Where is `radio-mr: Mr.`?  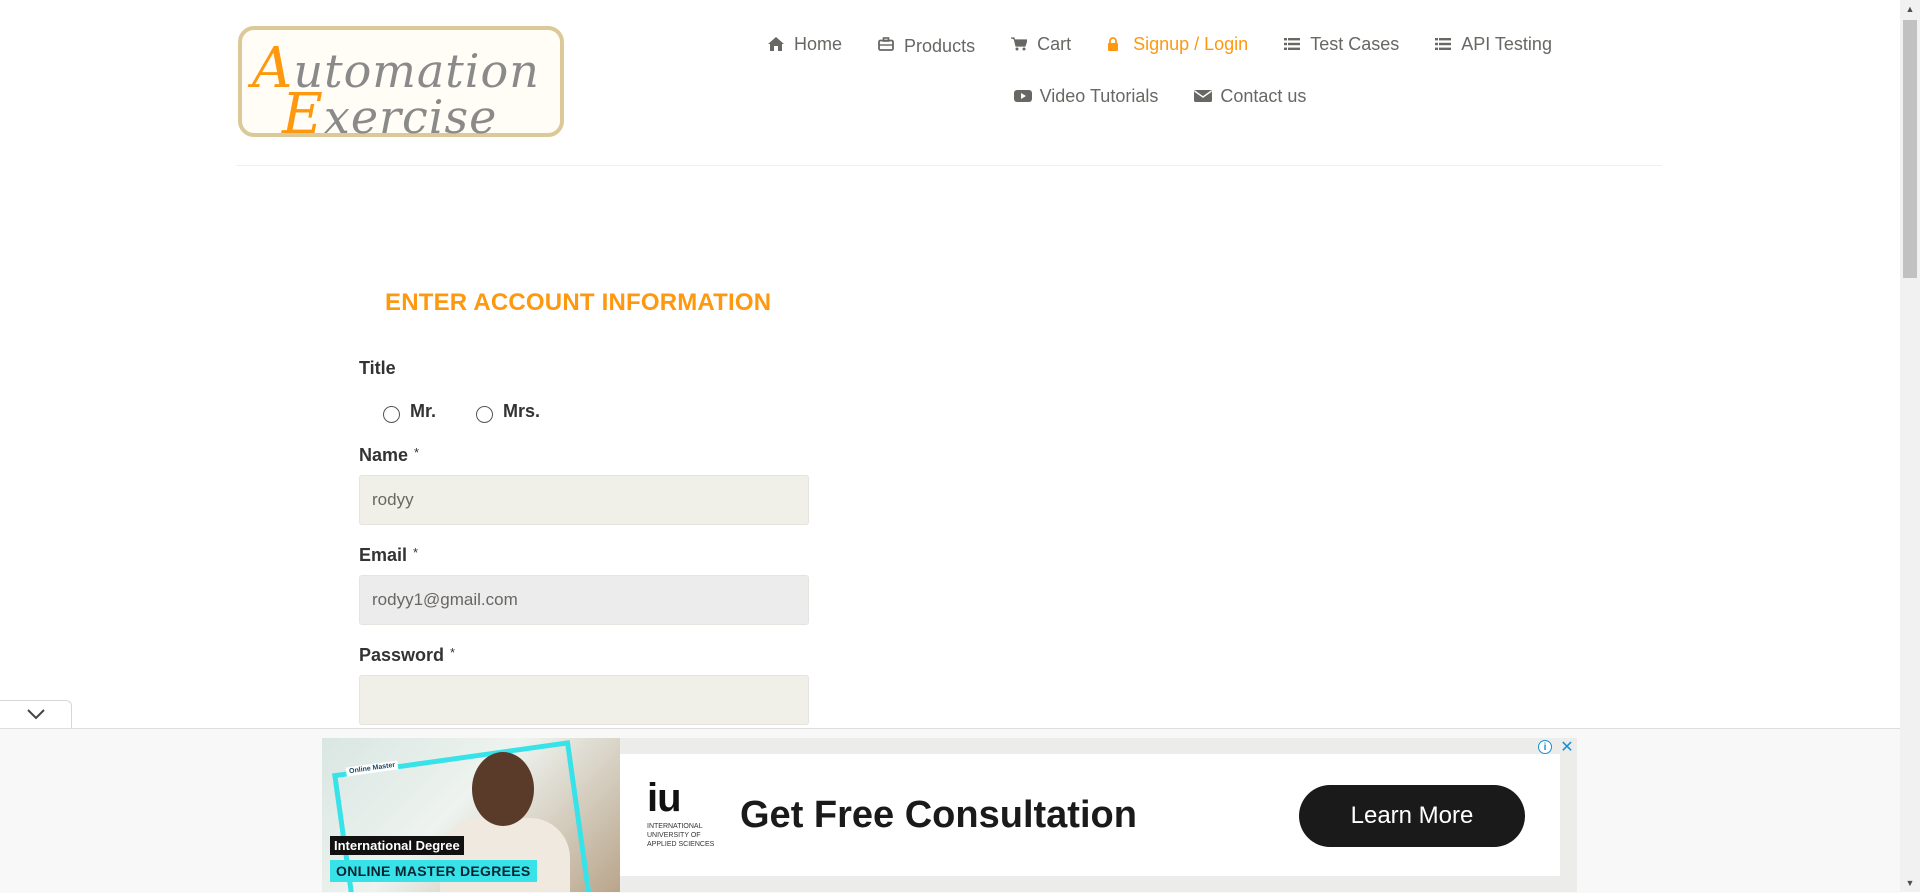
radio-mr: Mr. is located at coordinates (409, 411).